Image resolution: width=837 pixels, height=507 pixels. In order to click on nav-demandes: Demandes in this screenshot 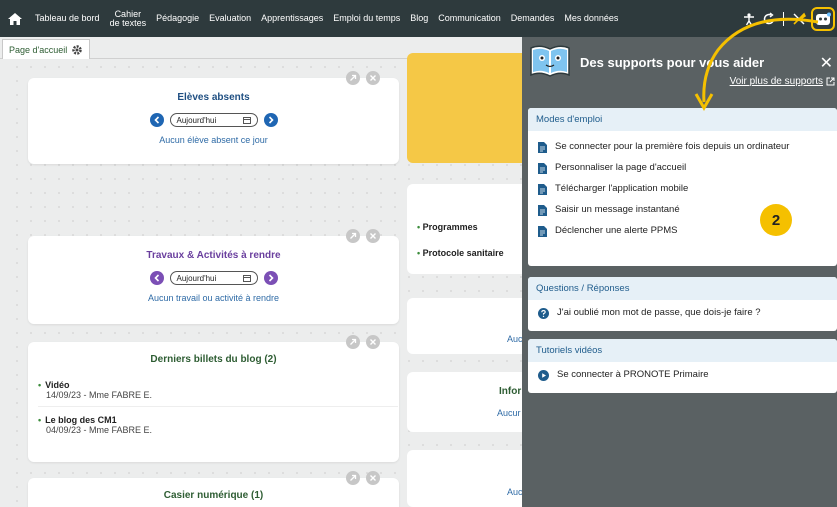, I will do `click(533, 18)`.